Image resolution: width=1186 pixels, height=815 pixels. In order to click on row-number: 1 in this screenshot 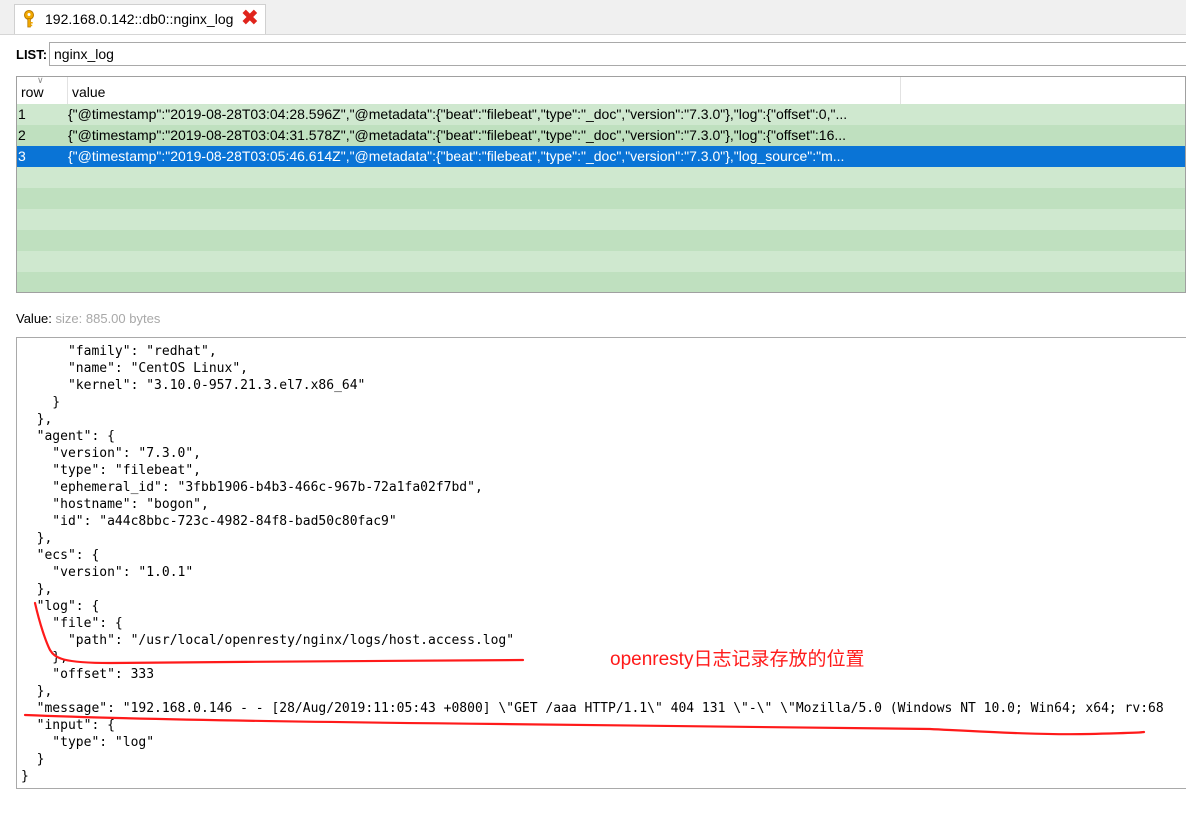, I will do `click(22, 114)`.